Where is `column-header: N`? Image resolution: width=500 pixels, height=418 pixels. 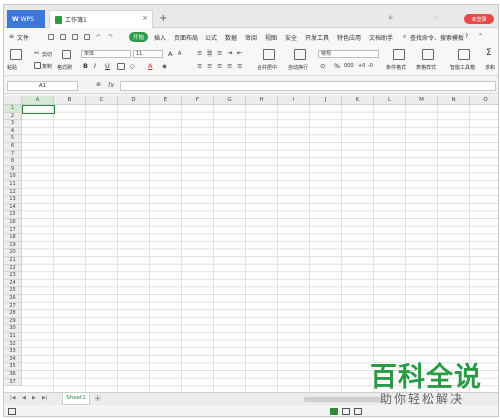
column-header: N is located at coordinates (454, 100).